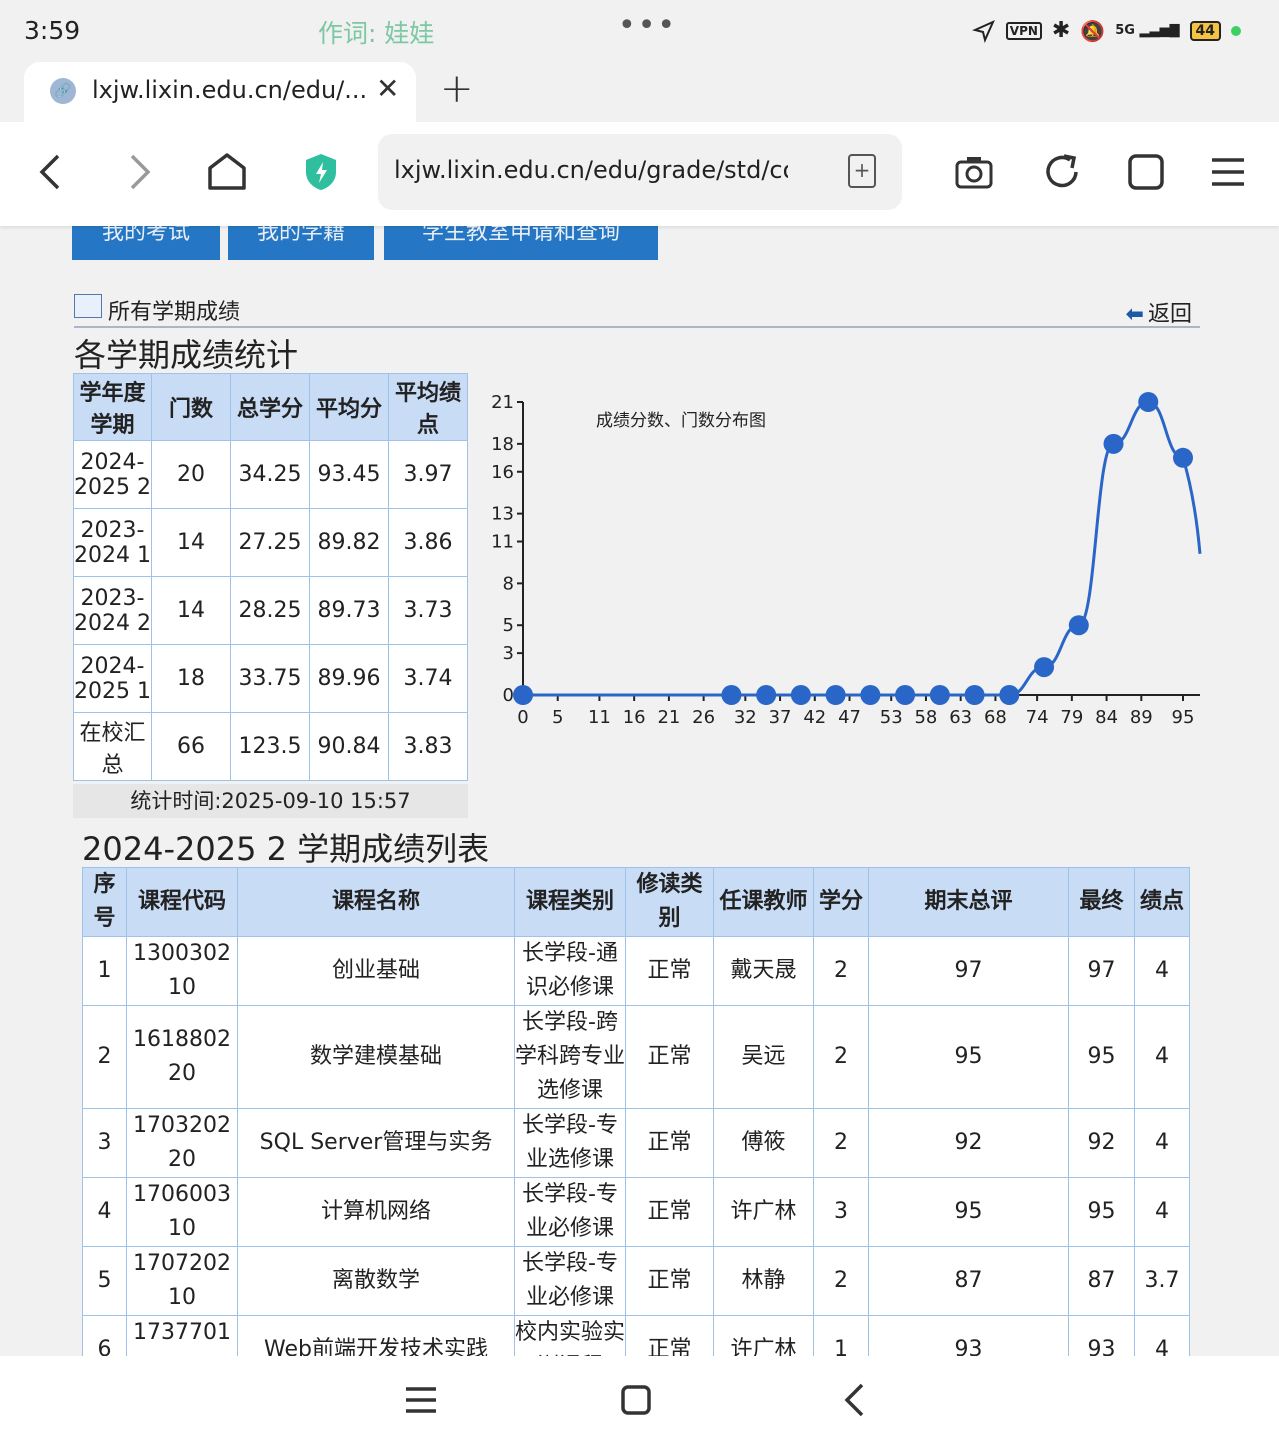 This screenshot has height=1444, width=1279. Describe the element at coordinates (182, 1057) in the screenshot. I see `course-code: 161880220` at that location.